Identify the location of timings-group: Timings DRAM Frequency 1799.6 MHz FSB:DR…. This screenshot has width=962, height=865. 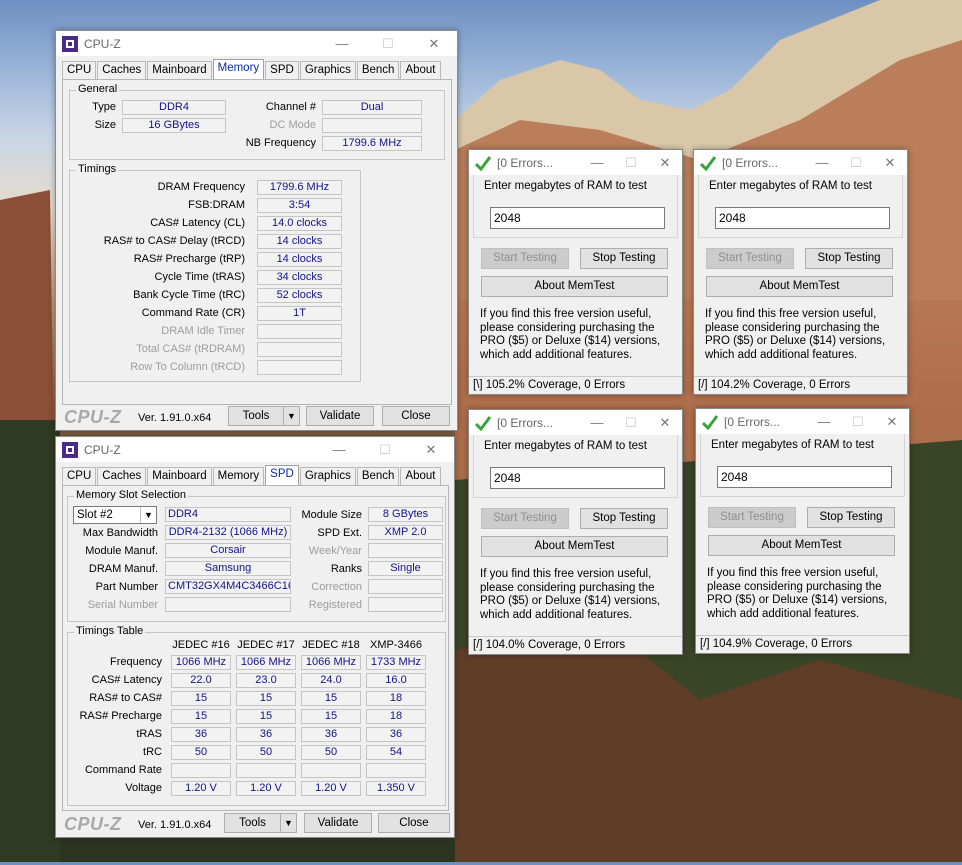
(215, 272).